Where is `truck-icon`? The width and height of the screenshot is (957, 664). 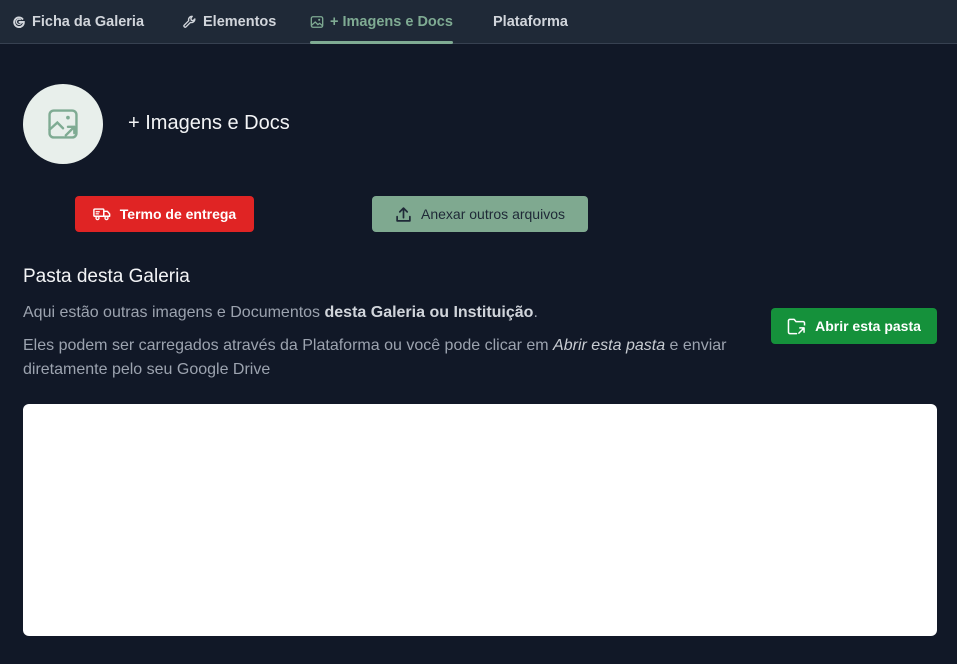
truck-icon is located at coordinates (101, 214).